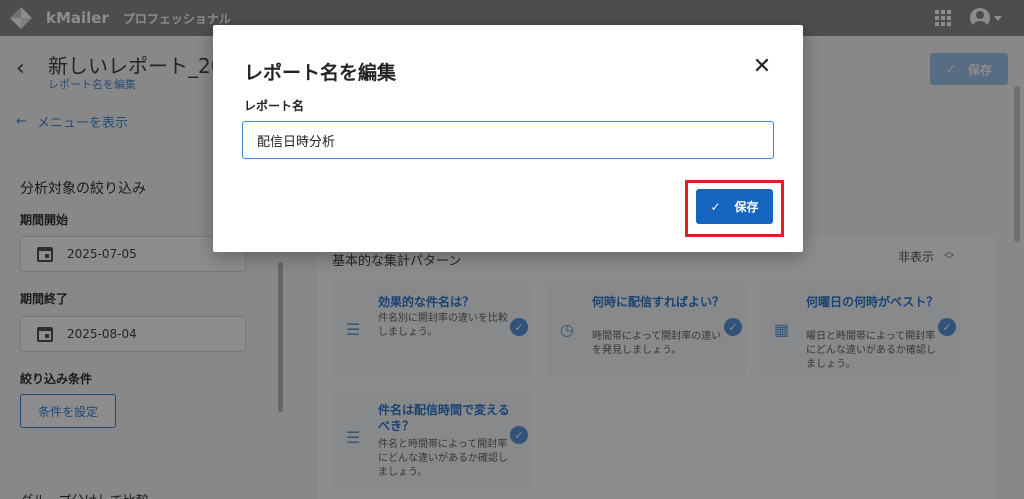  I want to click on dialog-save-button: ✓ 保存, so click(734, 206).